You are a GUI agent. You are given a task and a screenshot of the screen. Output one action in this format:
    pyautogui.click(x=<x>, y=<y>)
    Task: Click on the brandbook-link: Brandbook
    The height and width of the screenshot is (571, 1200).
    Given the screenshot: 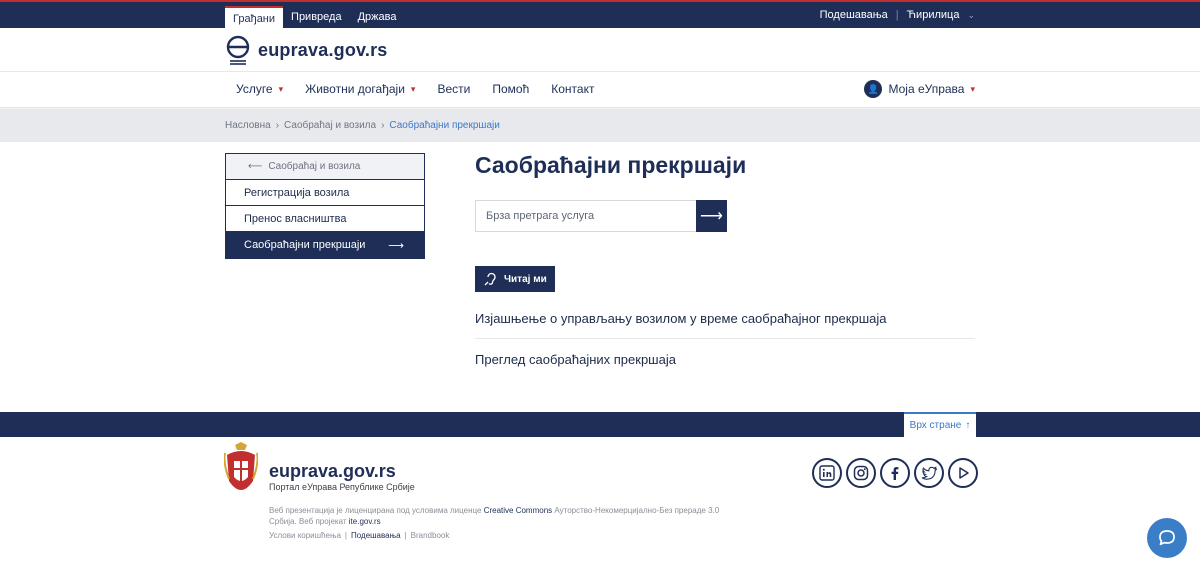 What is the action you would take?
    pyautogui.click(x=430, y=535)
    